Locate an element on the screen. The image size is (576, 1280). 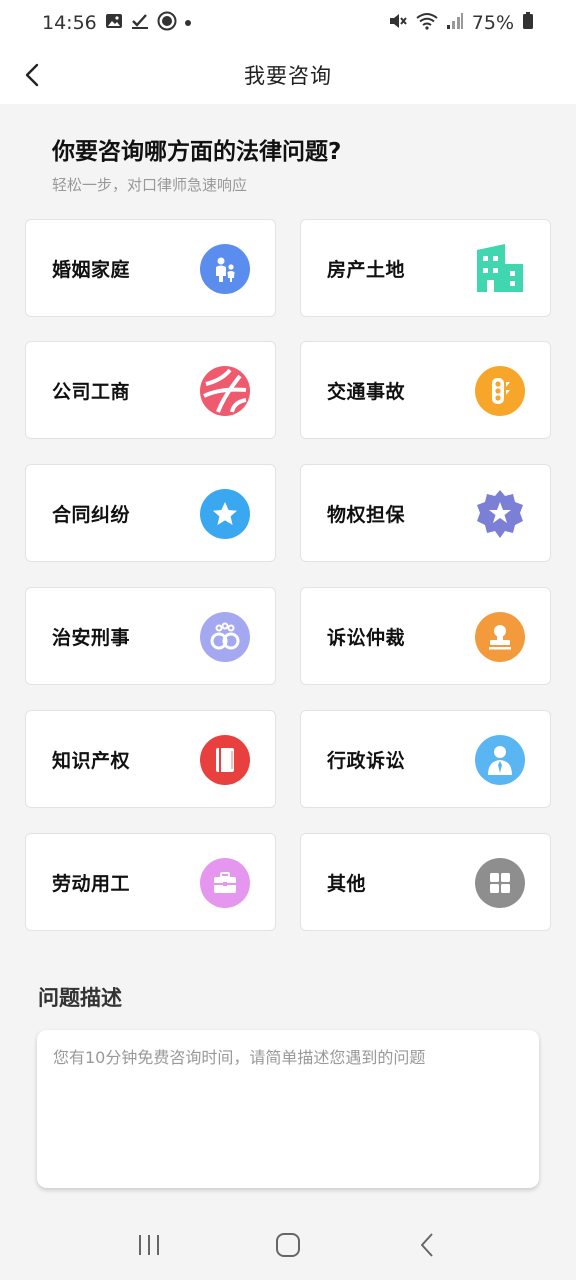
category-label: 合同纠纷 is located at coordinates (91, 514).